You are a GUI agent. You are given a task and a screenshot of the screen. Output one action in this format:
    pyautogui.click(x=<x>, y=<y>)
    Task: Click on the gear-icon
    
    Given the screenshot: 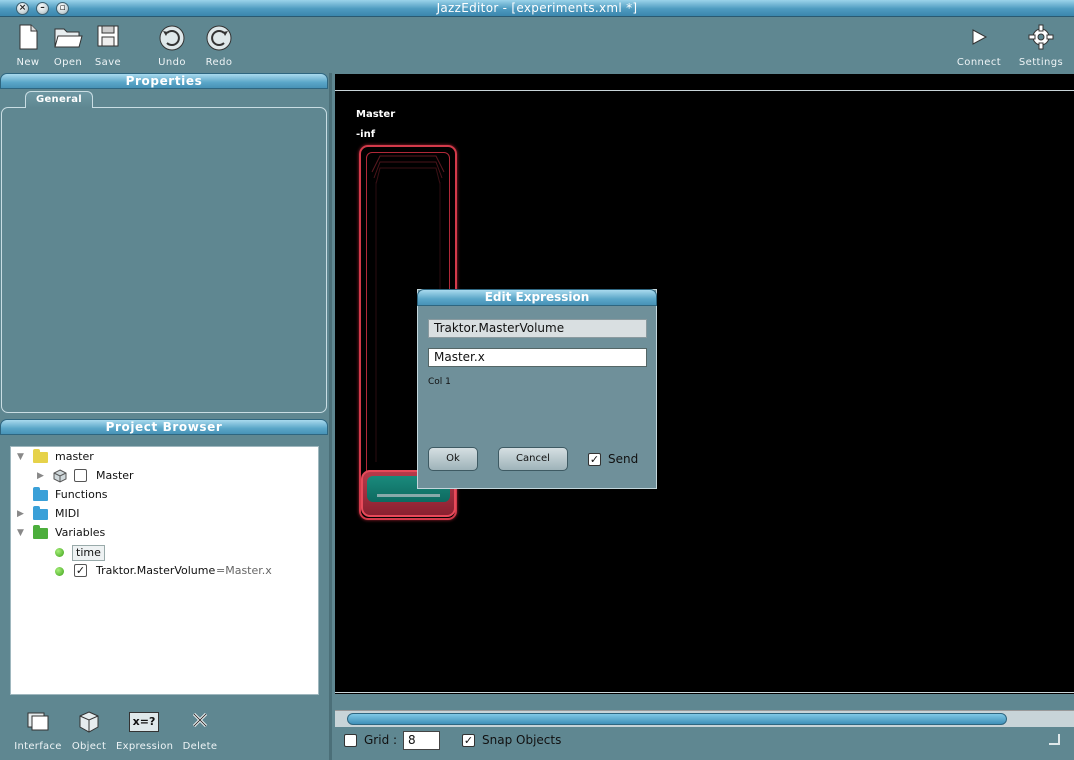 What is the action you would take?
    pyautogui.click(x=1041, y=38)
    